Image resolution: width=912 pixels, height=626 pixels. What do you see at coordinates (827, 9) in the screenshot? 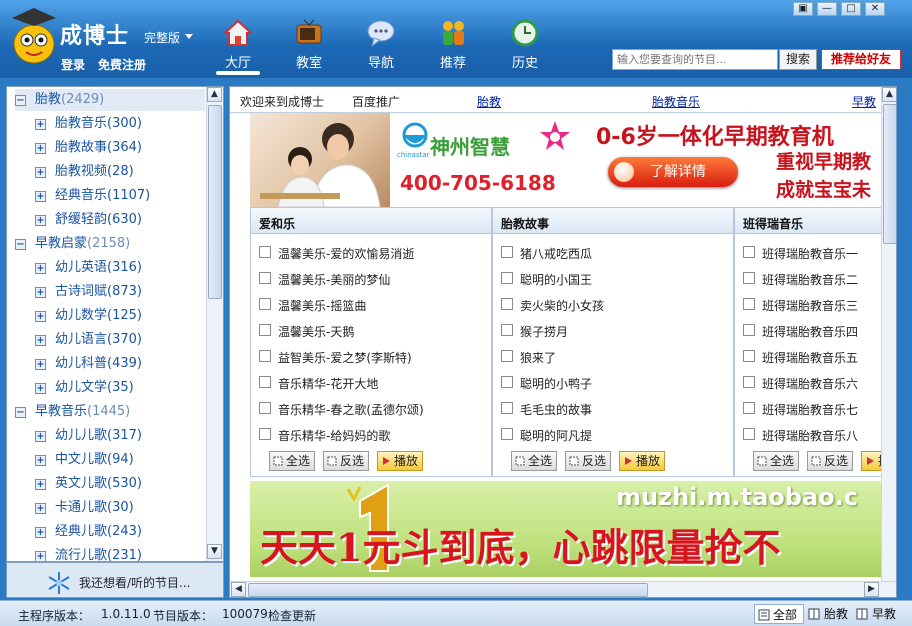
I see `minimize-icon: —` at bounding box center [827, 9].